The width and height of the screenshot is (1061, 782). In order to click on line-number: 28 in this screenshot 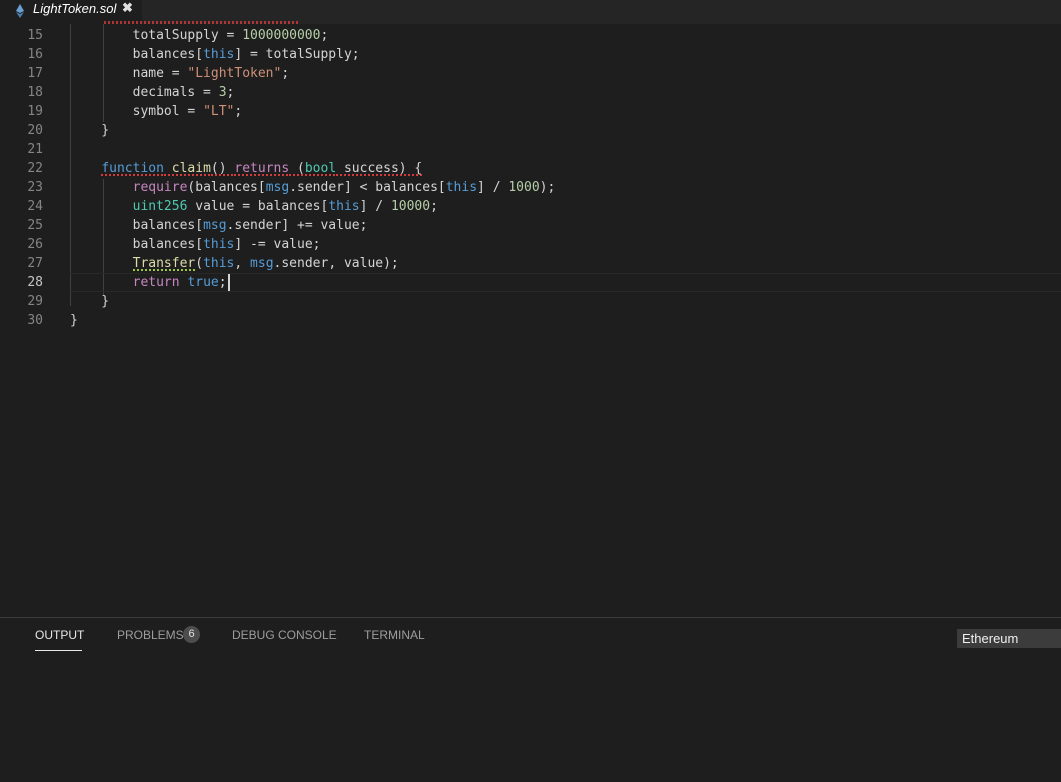, I will do `click(35, 282)`.